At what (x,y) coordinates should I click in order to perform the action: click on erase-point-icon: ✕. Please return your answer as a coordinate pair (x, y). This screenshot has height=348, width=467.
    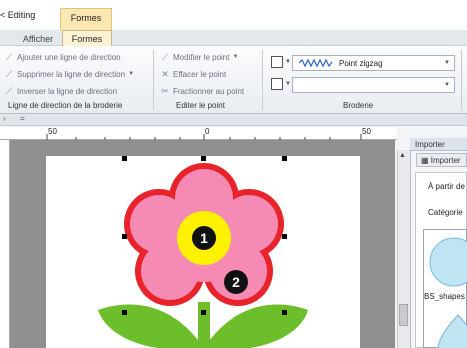
    Looking at the image, I should click on (165, 74).